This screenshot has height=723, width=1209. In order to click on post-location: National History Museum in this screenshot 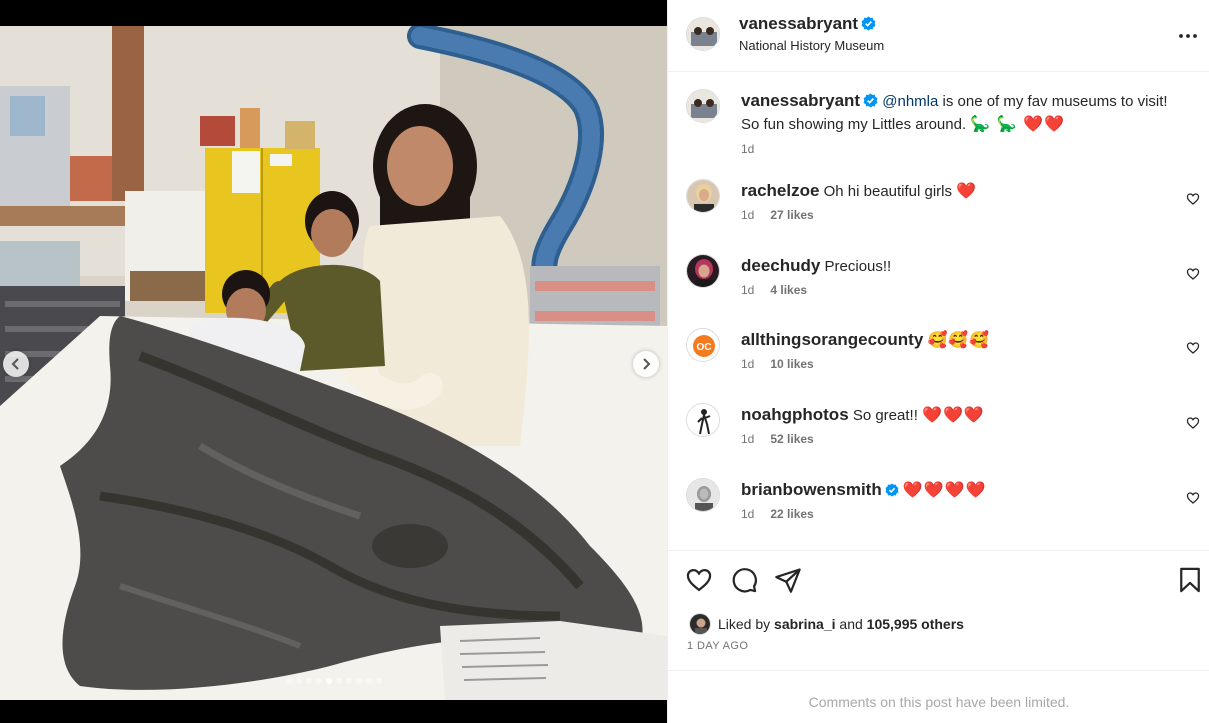, I will do `click(811, 45)`.